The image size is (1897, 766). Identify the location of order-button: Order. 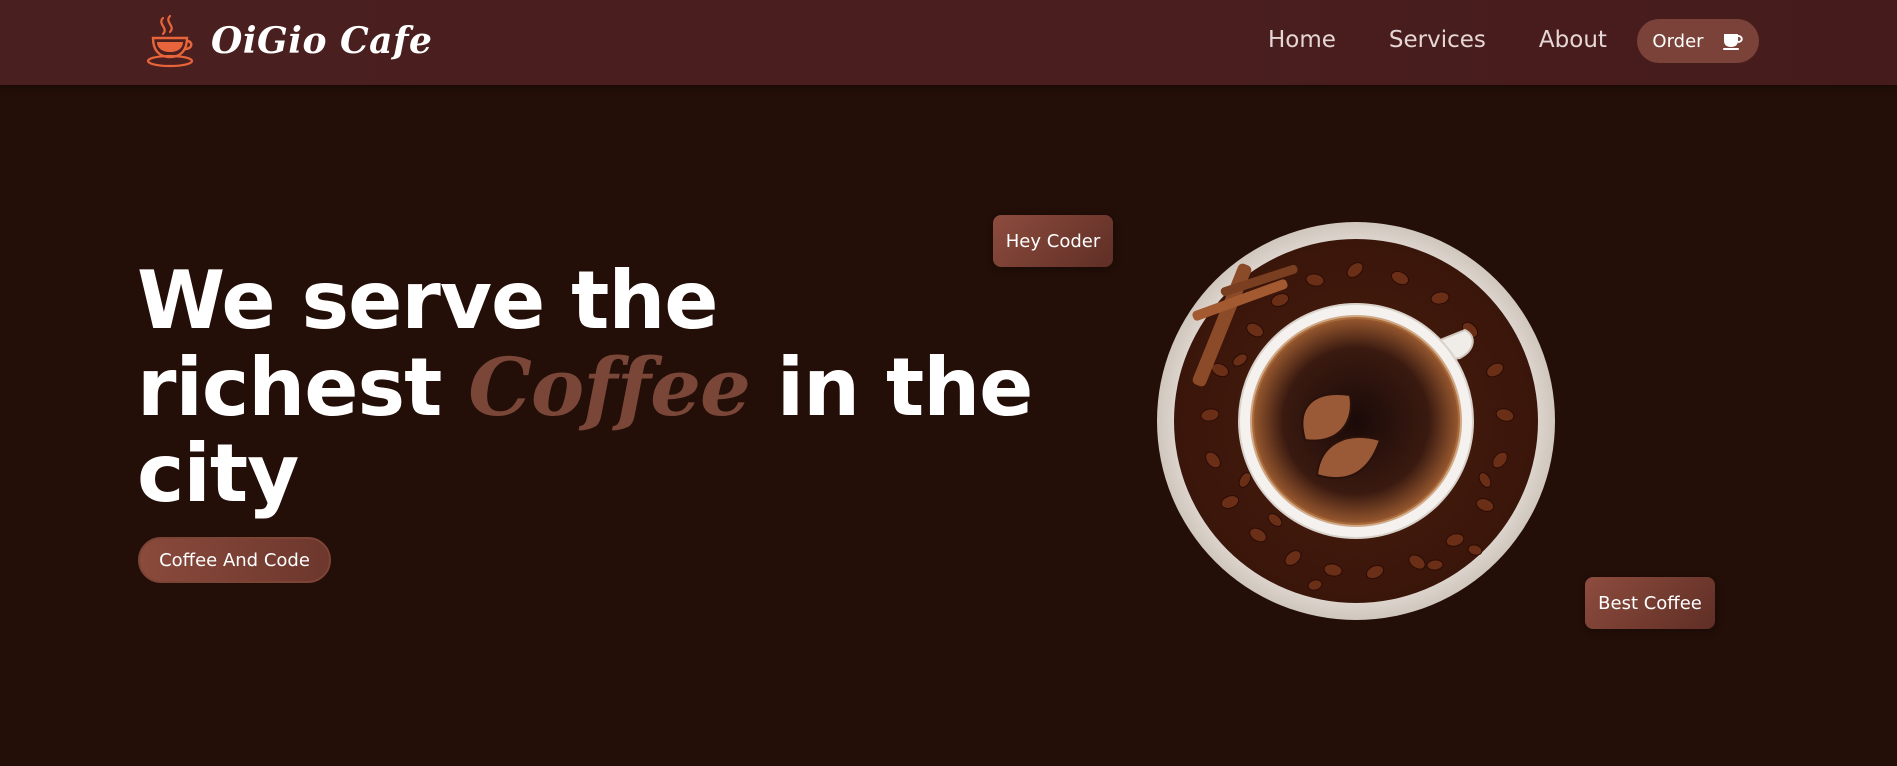
(1698, 41).